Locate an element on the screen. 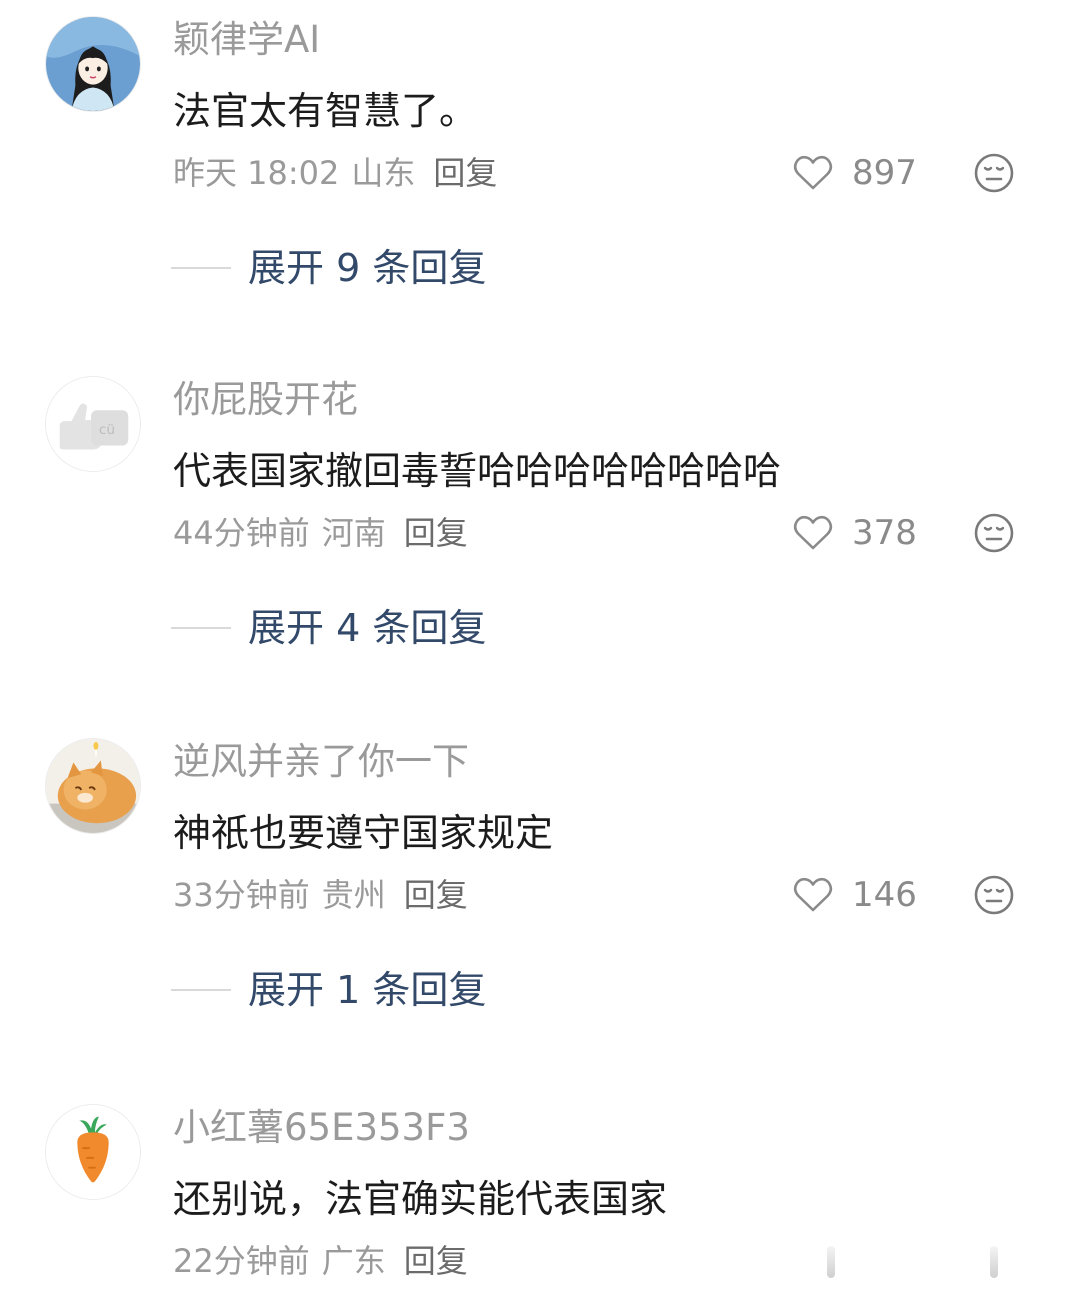 The height and width of the screenshot is (1298, 1080). comment-time: 22分钟前 is located at coordinates (241, 1261).